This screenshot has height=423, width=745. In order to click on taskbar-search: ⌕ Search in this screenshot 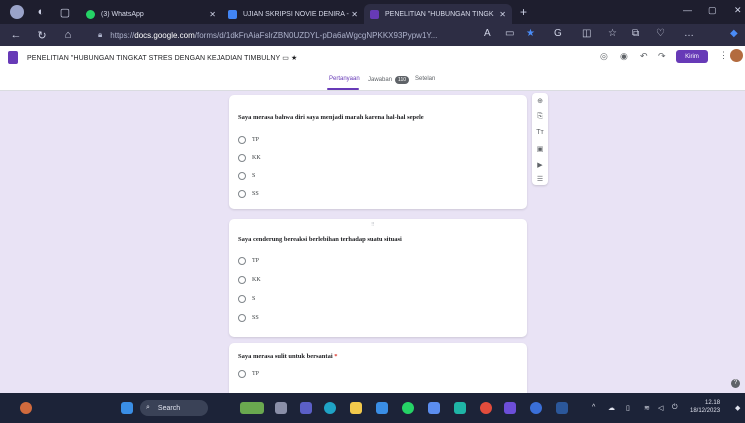, I will do `click(174, 408)`.